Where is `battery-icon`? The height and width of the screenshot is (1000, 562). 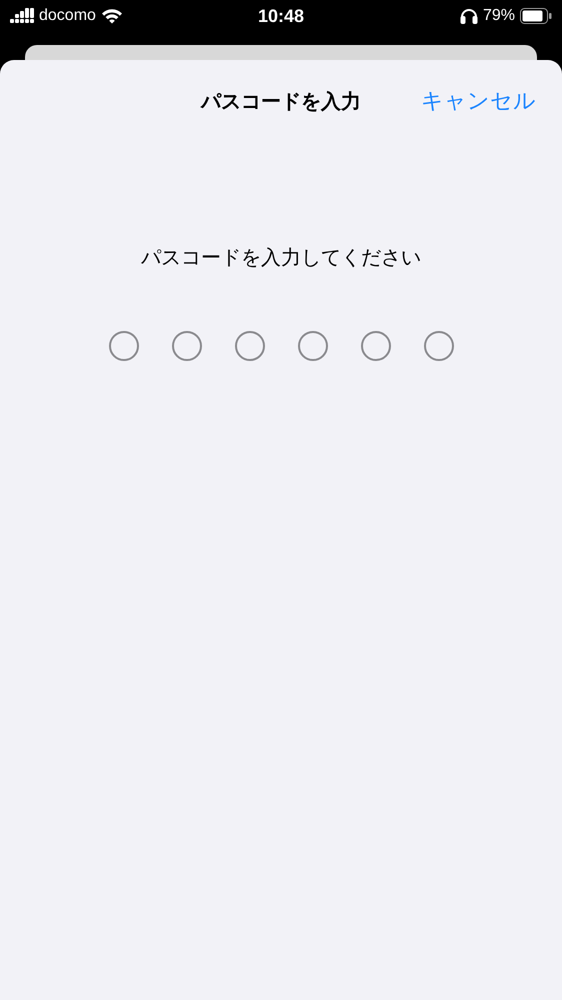
battery-icon is located at coordinates (536, 16).